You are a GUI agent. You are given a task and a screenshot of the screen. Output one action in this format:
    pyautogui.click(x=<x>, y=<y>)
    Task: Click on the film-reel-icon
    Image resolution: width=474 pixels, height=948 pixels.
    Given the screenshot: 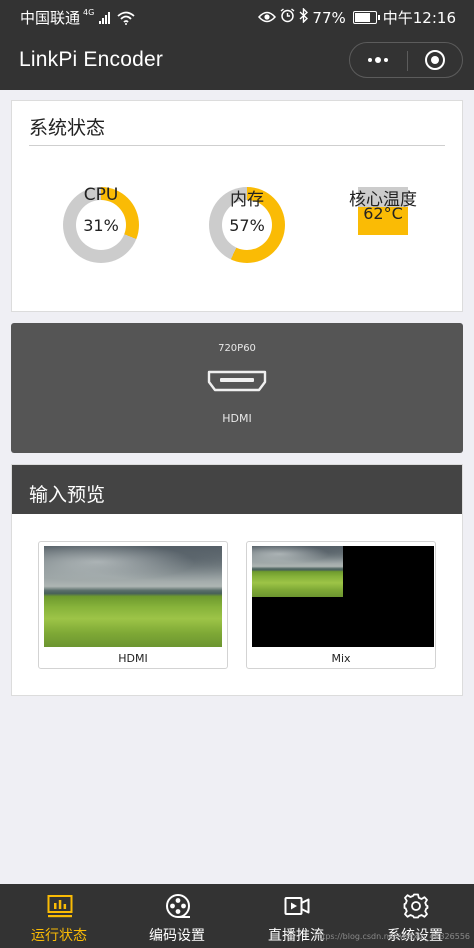 What is the action you would take?
    pyautogui.click(x=178, y=906)
    